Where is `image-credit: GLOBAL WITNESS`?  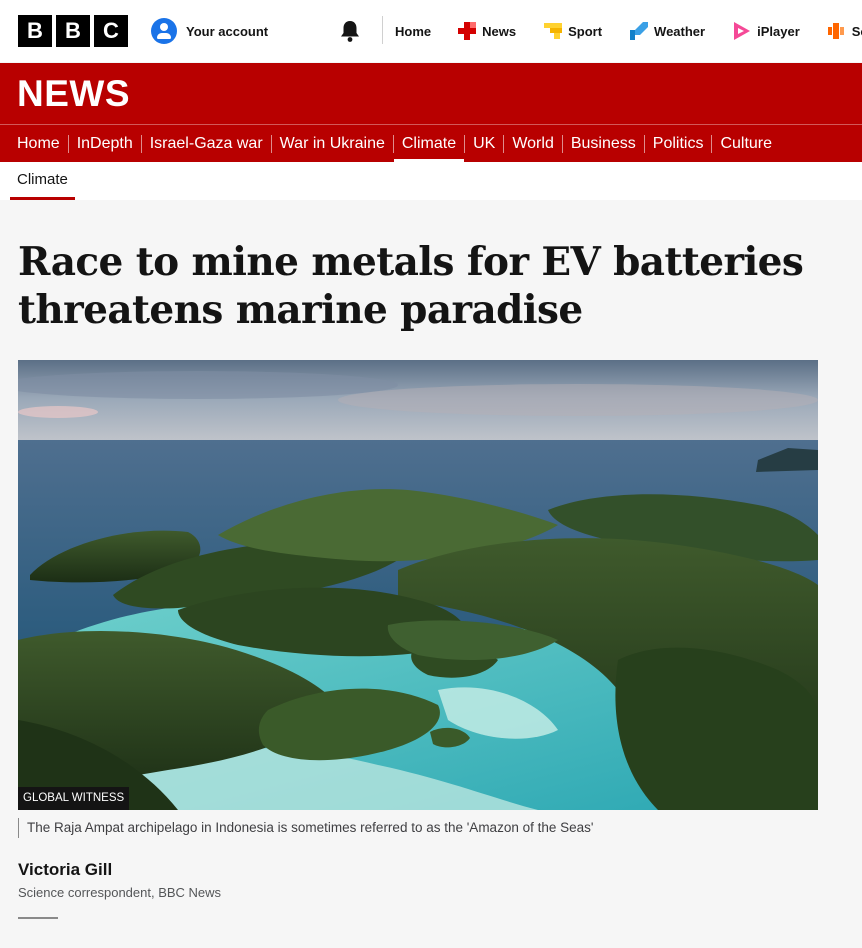 image-credit: GLOBAL WITNESS is located at coordinates (74, 798).